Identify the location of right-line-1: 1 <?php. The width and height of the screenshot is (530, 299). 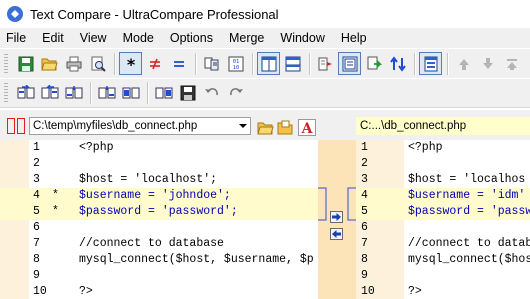
(443, 148).